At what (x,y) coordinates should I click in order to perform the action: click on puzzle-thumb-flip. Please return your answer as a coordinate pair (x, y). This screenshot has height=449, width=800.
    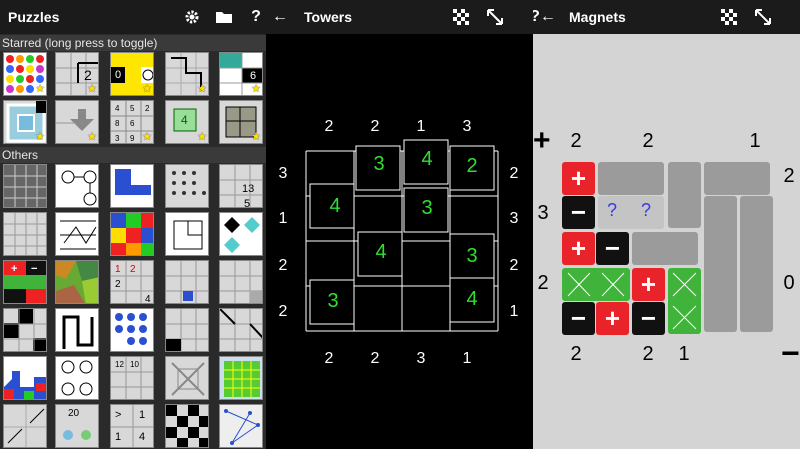
    Looking at the image, I should click on (132, 234).